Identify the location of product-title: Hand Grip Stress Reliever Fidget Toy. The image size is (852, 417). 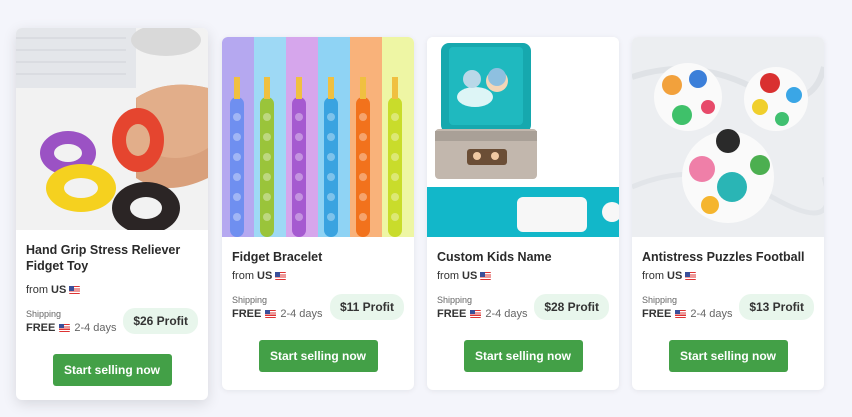
(112, 259).